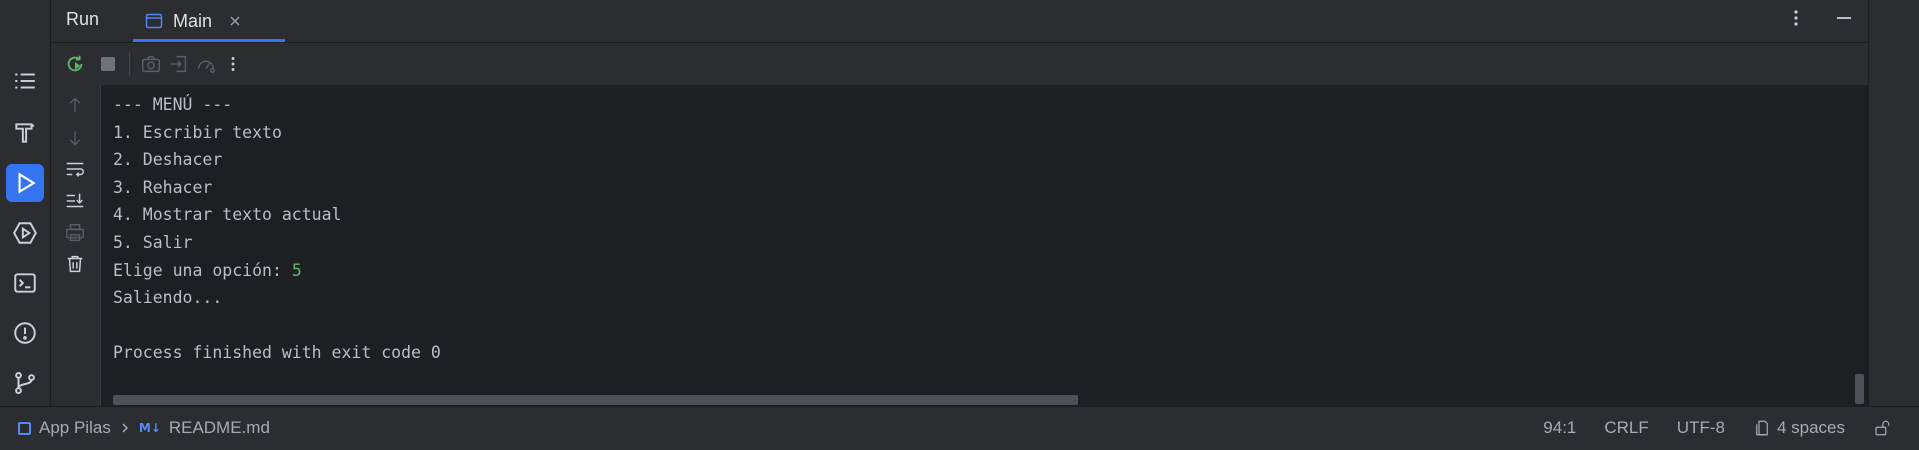 This screenshot has height=450, width=1919. I want to click on restore-layout-button, so click(179, 64).